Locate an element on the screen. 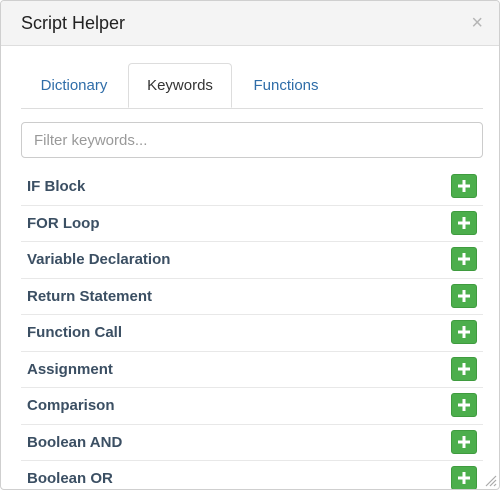 This screenshot has width=500, height=490. list-item: Variable Declaration is located at coordinates (252, 260).